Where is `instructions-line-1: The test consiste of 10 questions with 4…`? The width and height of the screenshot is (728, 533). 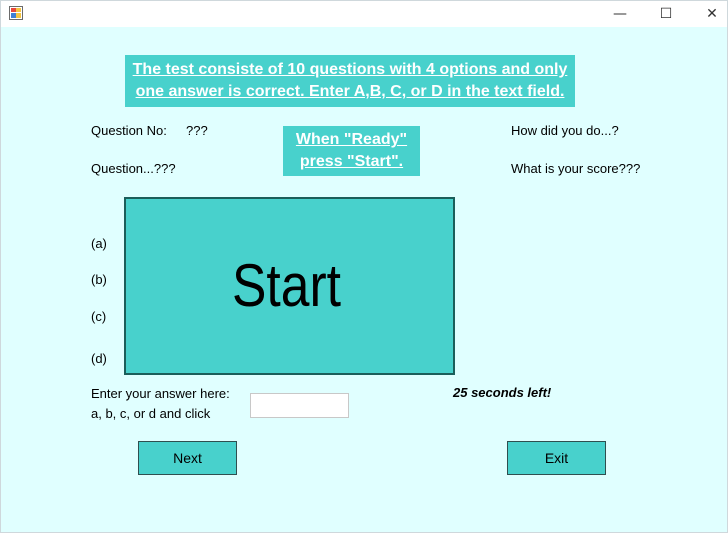
instructions-line-1: The test consiste of 10 questions with 4… is located at coordinates (350, 69).